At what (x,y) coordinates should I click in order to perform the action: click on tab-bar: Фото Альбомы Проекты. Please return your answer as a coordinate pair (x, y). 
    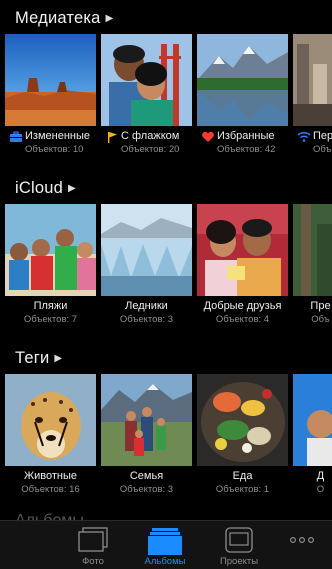
    Looking at the image, I should click on (166, 544).